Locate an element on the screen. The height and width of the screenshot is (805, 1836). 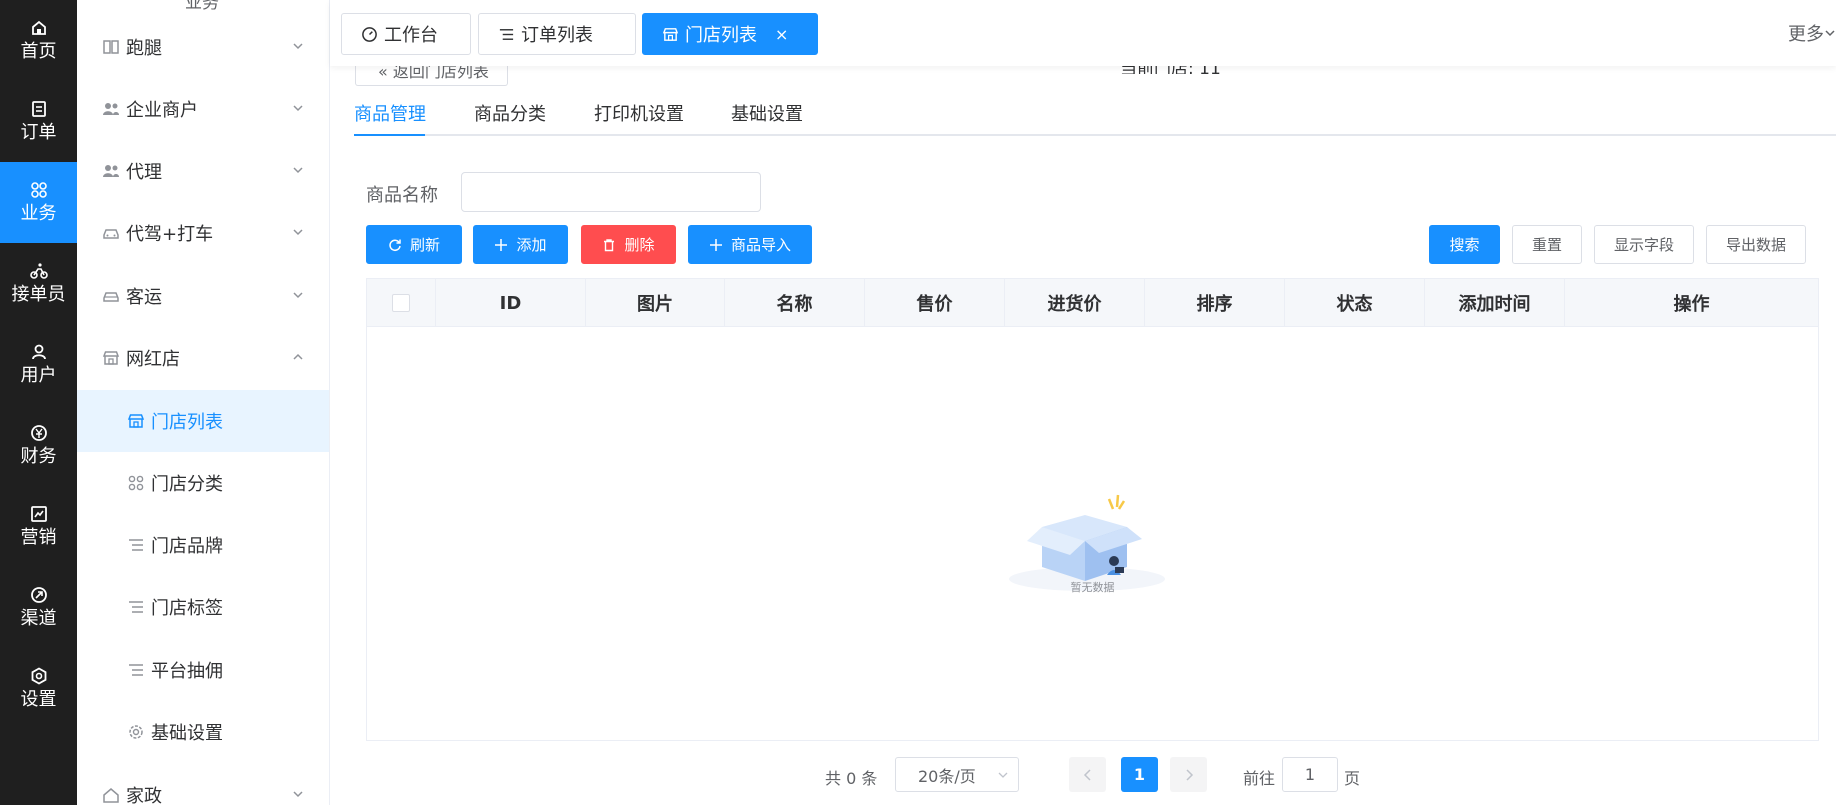
page-number-current: 1 is located at coordinates (1139, 774).